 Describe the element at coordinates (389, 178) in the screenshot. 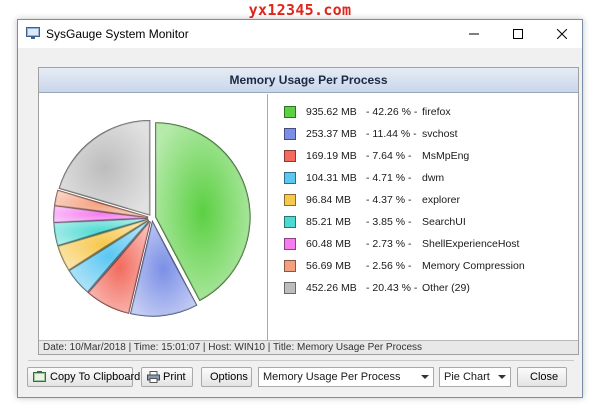

I see `legend-percent-value: - 4.71 % -` at that location.